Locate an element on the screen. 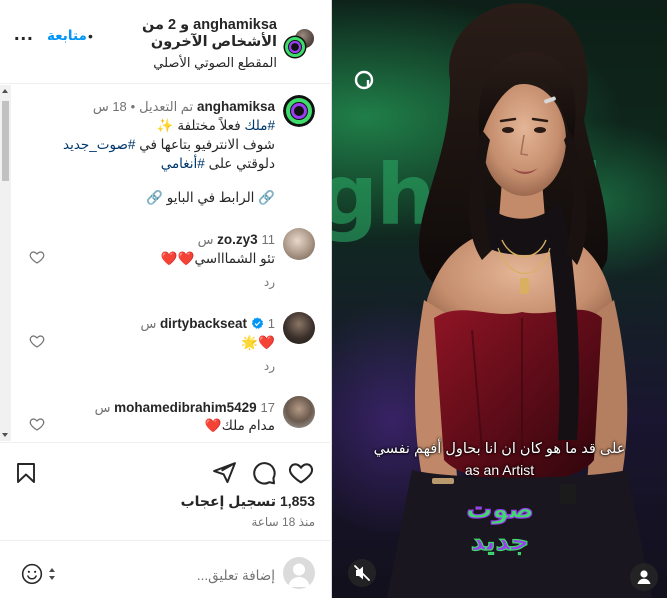 The height and width of the screenshot is (598, 667). anghami-logo-icon is located at coordinates (295, 47).